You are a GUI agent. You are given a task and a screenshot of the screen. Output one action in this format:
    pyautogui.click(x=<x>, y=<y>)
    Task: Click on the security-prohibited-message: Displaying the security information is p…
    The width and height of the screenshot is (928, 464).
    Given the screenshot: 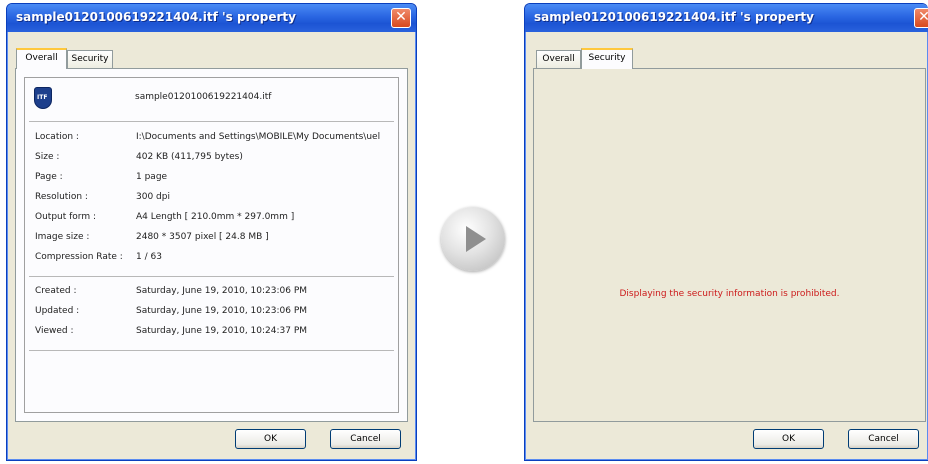 What is the action you would take?
    pyautogui.click(x=729, y=294)
    